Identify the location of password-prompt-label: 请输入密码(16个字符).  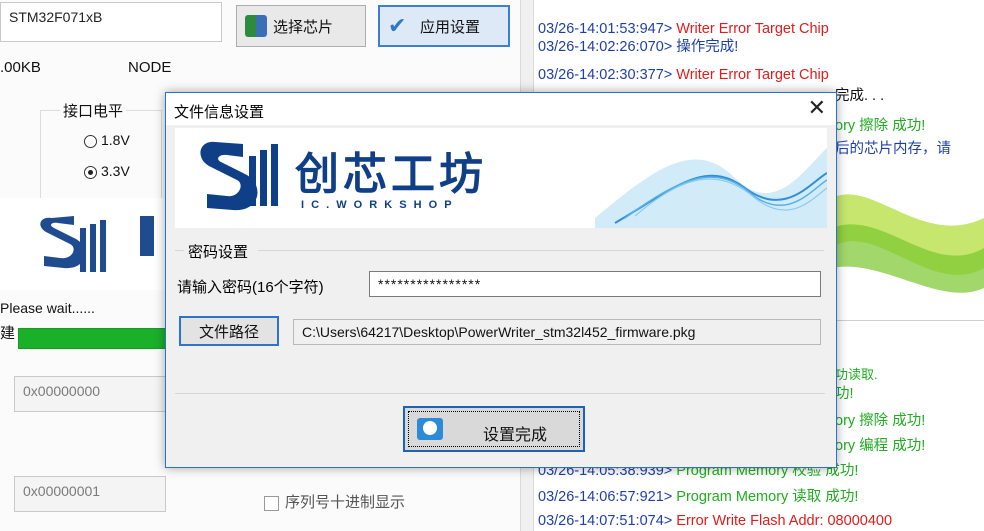
(250, 287).